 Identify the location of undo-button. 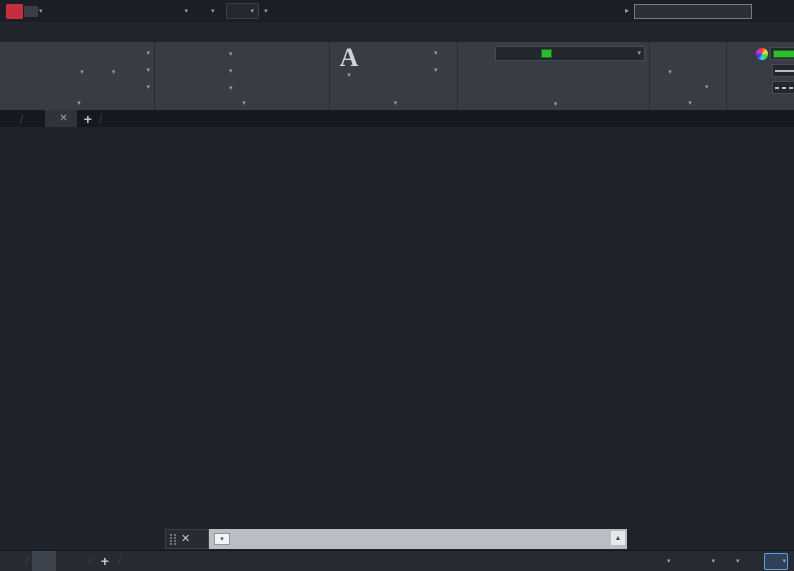
(173, 11).